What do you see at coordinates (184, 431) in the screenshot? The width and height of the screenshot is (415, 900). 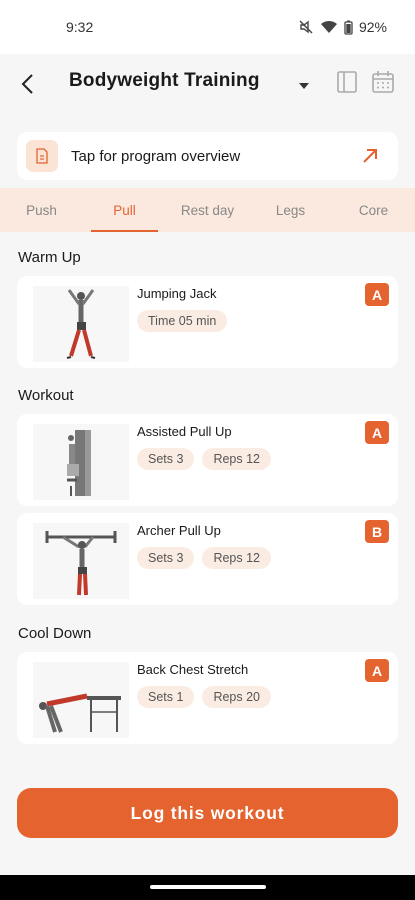 I see `exercise-name: Assisted Pull Up` at bounding box center [184, 431].